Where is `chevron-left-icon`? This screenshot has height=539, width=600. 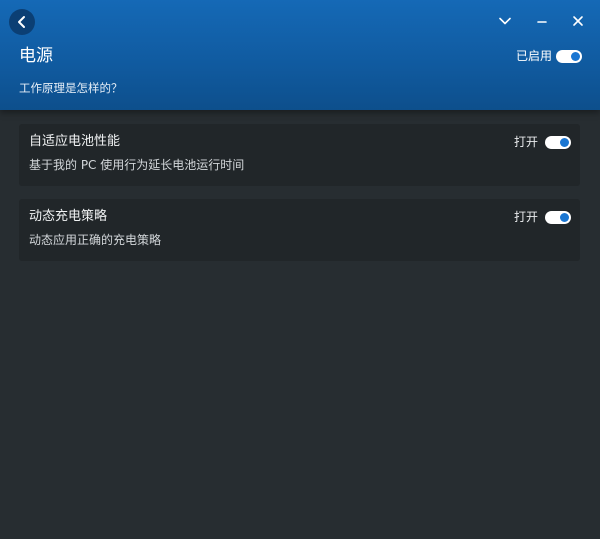 chevron-left-icon is located at coordinates (21, 22).